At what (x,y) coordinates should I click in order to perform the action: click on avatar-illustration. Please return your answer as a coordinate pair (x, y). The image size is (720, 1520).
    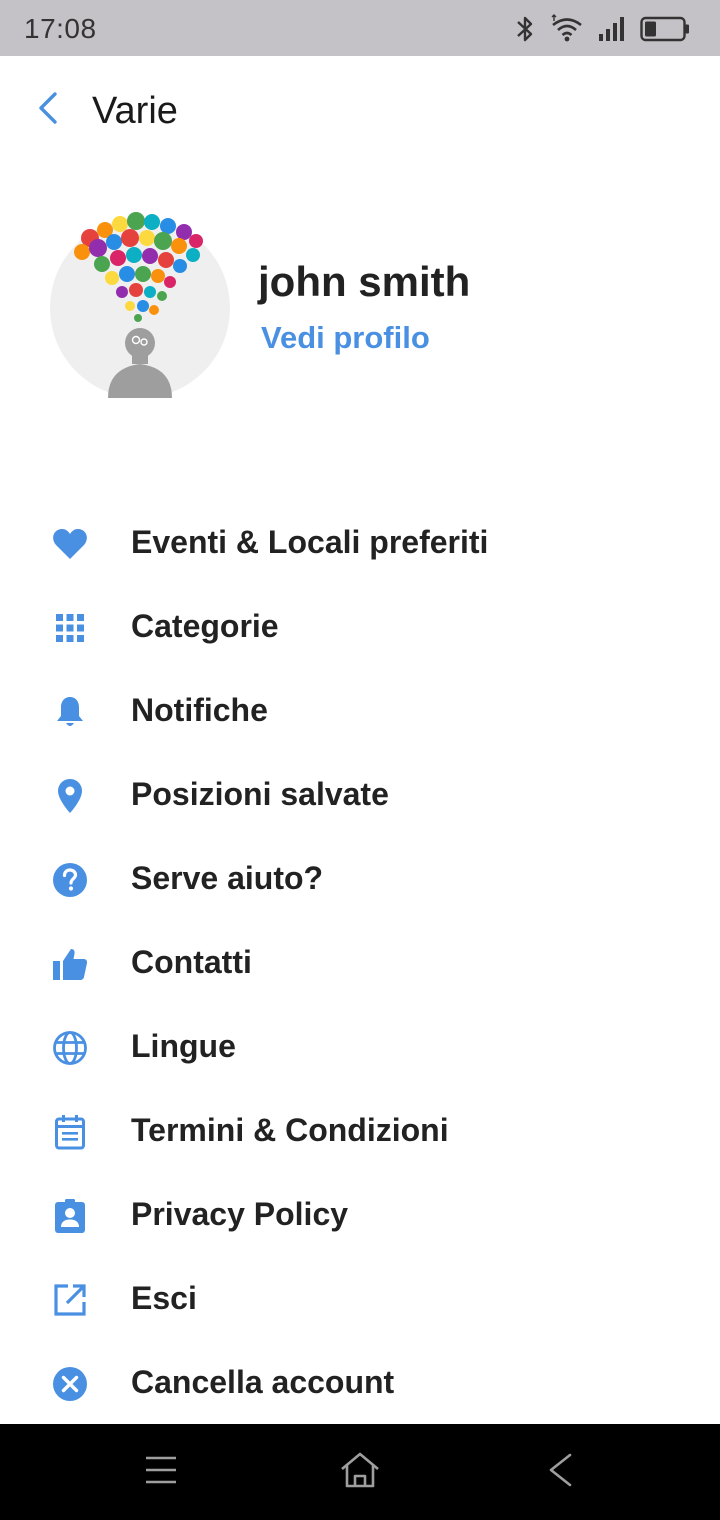
    Looking at the image, I should click on (138, 305).